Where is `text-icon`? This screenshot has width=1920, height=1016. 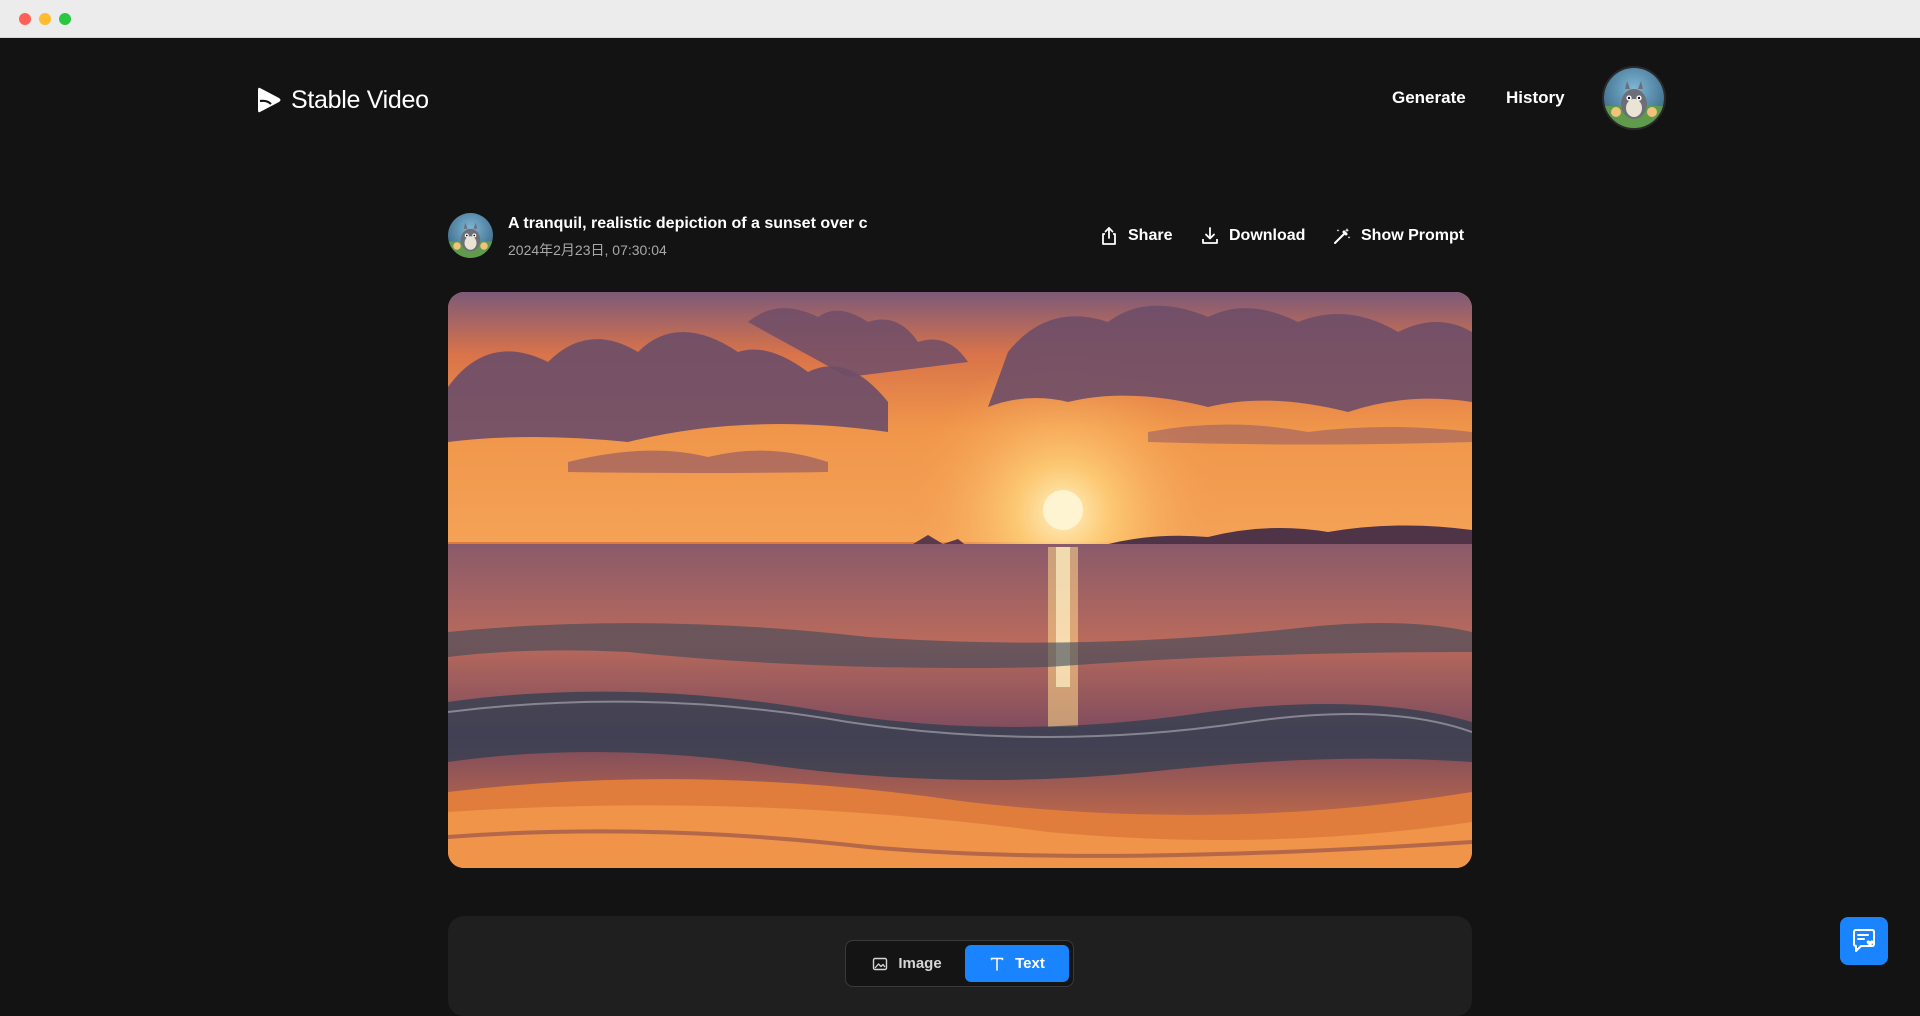 text-icon is located at coordinates (997, 964).